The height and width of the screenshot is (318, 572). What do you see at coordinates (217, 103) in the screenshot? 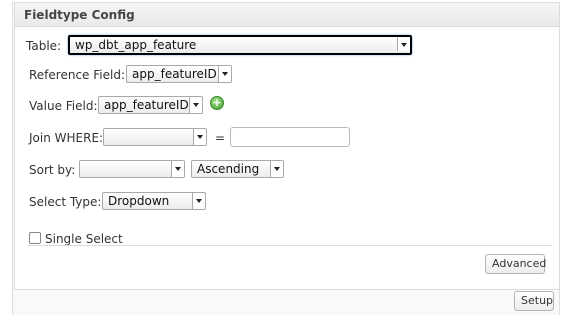
I see `plus-circle-icon: +` at bounding box center [217, 103].